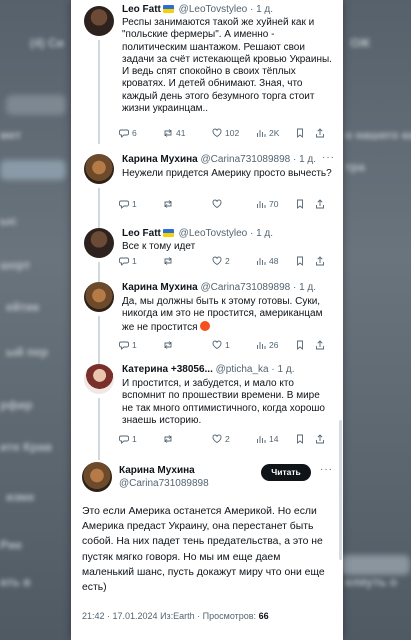 This screenshot has height=640, width=411. I want to click on tweet-actions: 1 1 26, so click(226, 346).